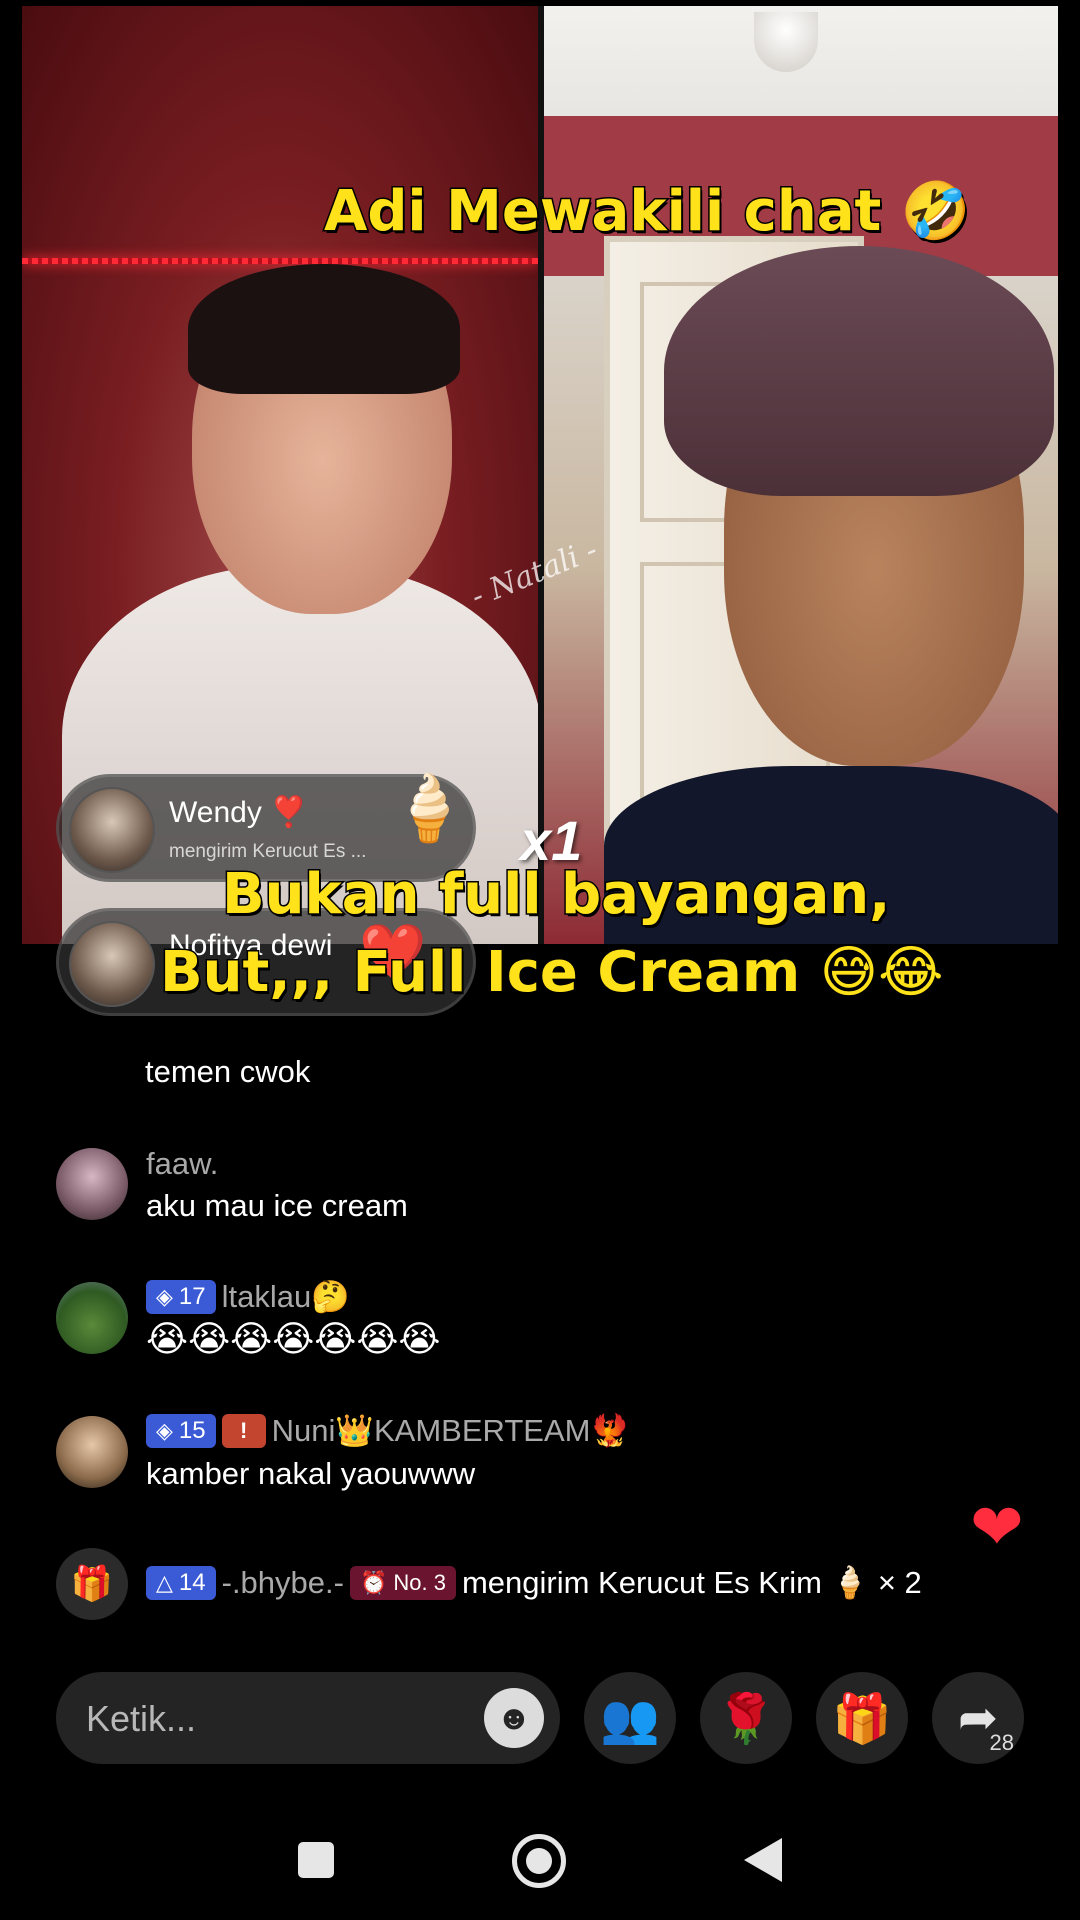 The image size is (1080, 1920). Describe the element at coordinates (181, 1296) in the screenshot. I see `level-badge: ◈ 17` at that location.